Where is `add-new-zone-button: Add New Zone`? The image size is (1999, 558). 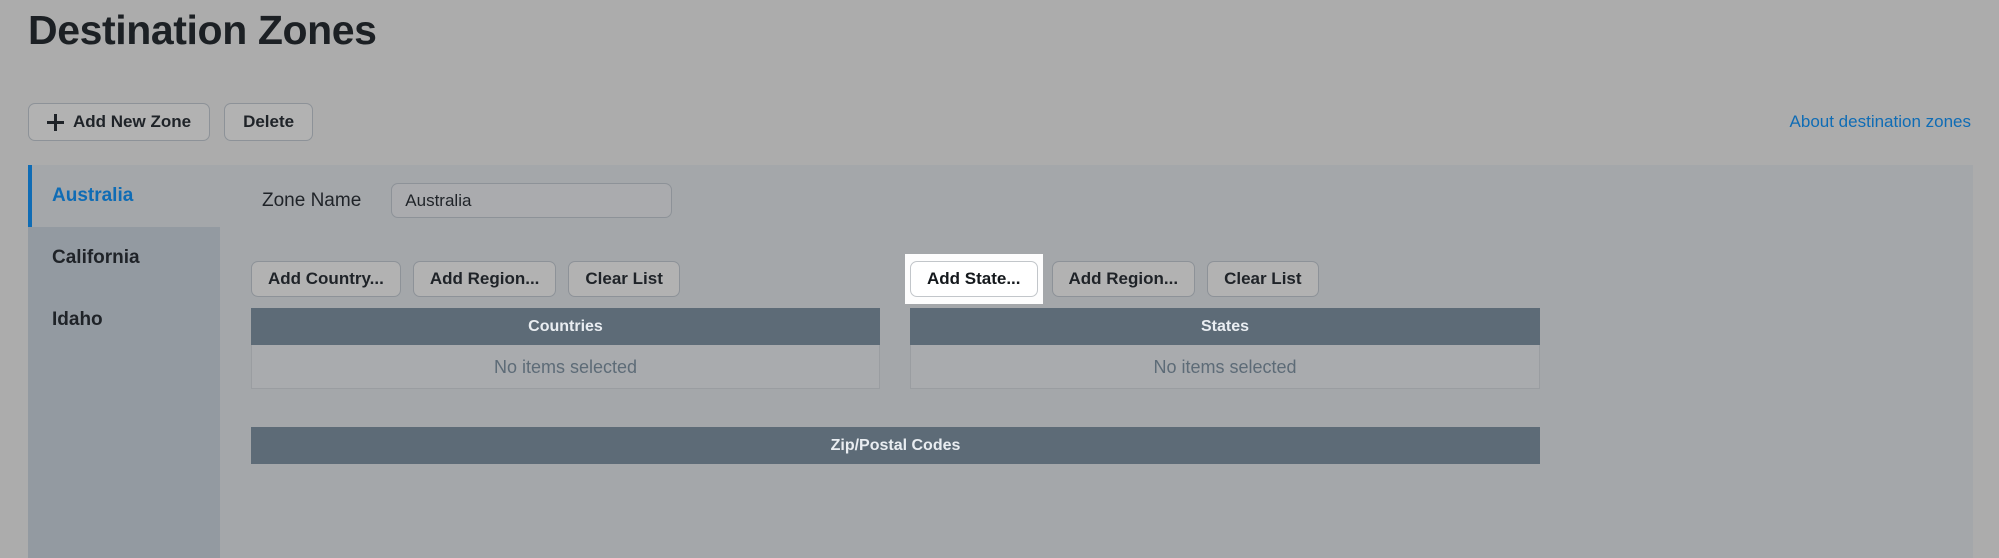 add-new-zone-button: Add New Zone is located at coordinates (119, 122).